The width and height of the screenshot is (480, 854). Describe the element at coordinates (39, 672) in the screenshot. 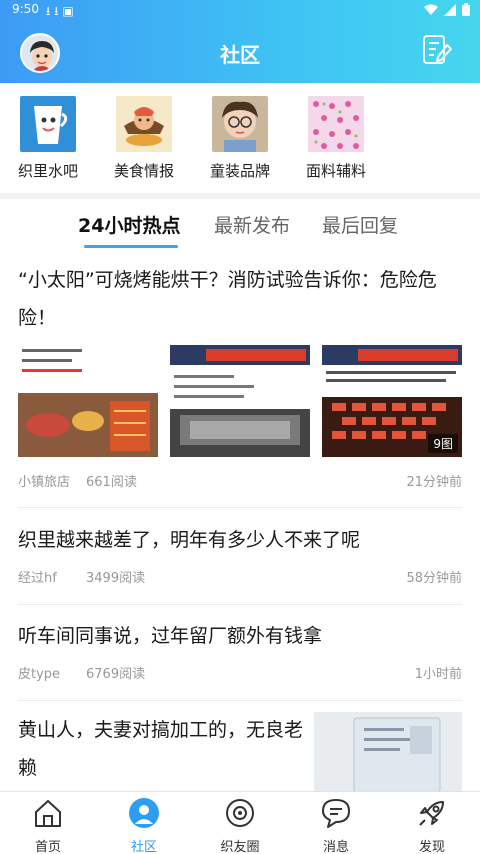

I see `post-author: 皮type` at that location.